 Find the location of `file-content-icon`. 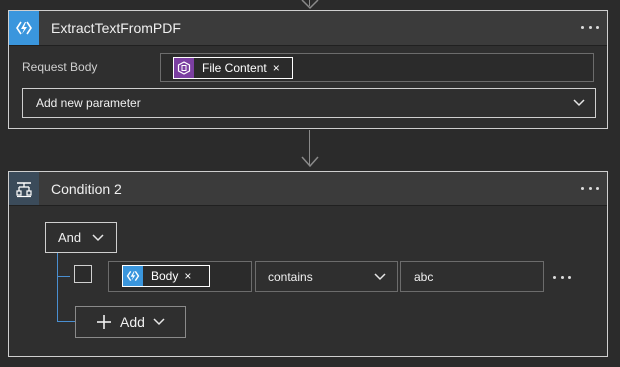

file-content-icon is located at coordinates (184, 68).